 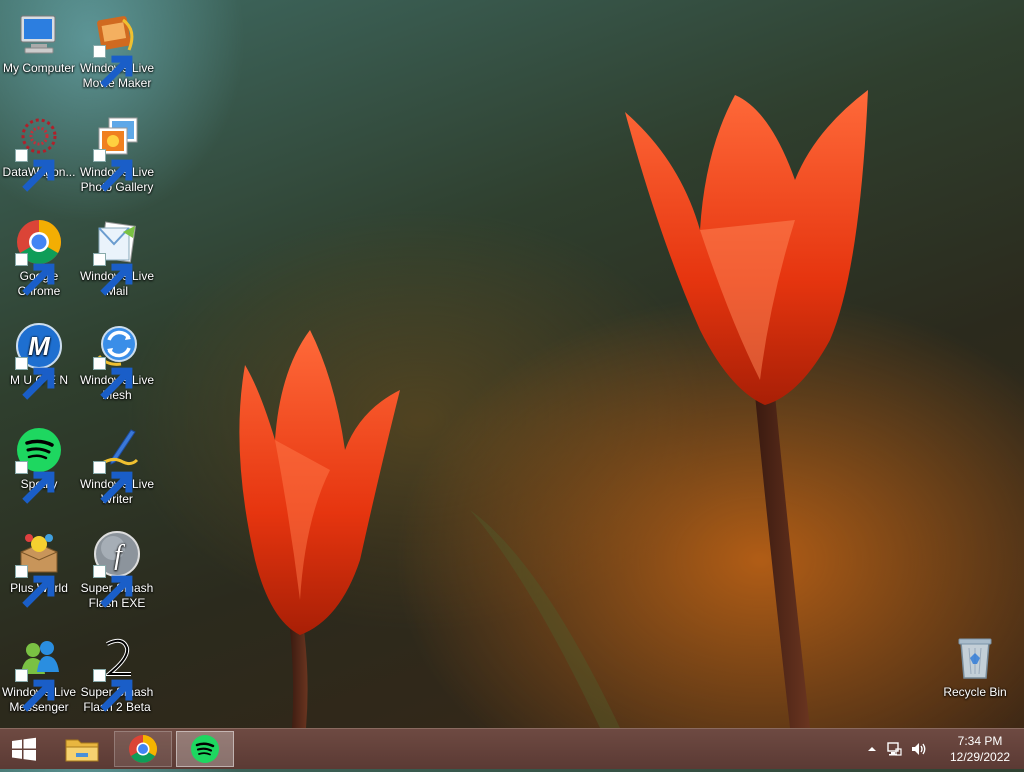 I want to click on messenger-icon, so click(x=39, y=673).